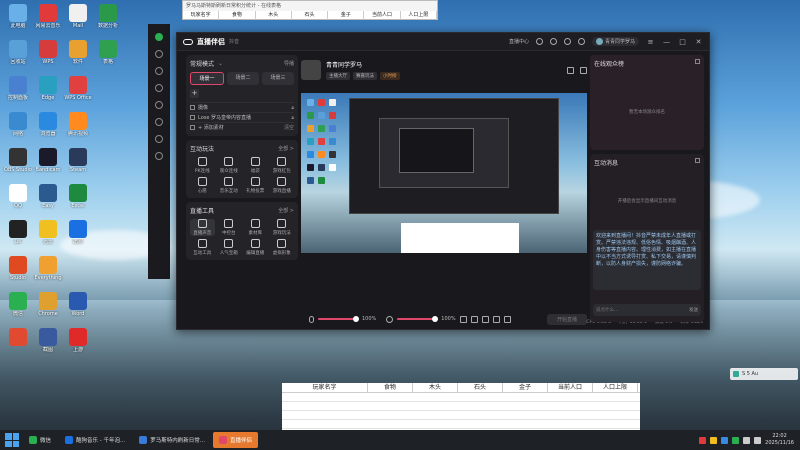 The image size is (800, 450). What do you see at coordinates (48, 127) in the screenshot?
I see `desktop-icon: 浏览器` at bounding box center [48, 127].